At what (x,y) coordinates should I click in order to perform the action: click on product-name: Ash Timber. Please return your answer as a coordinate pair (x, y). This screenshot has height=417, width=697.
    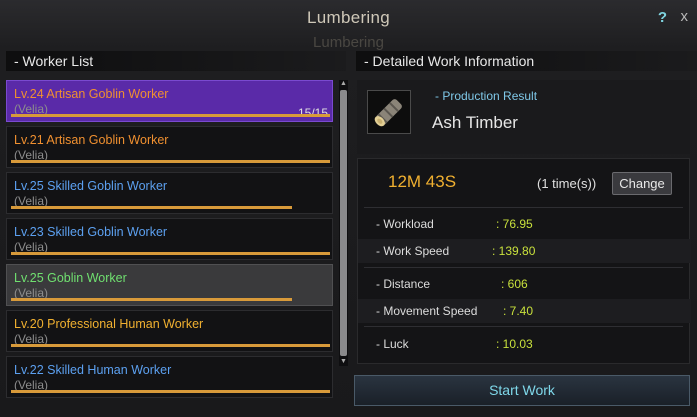
    Looking at the image, I should click on (475, 122).